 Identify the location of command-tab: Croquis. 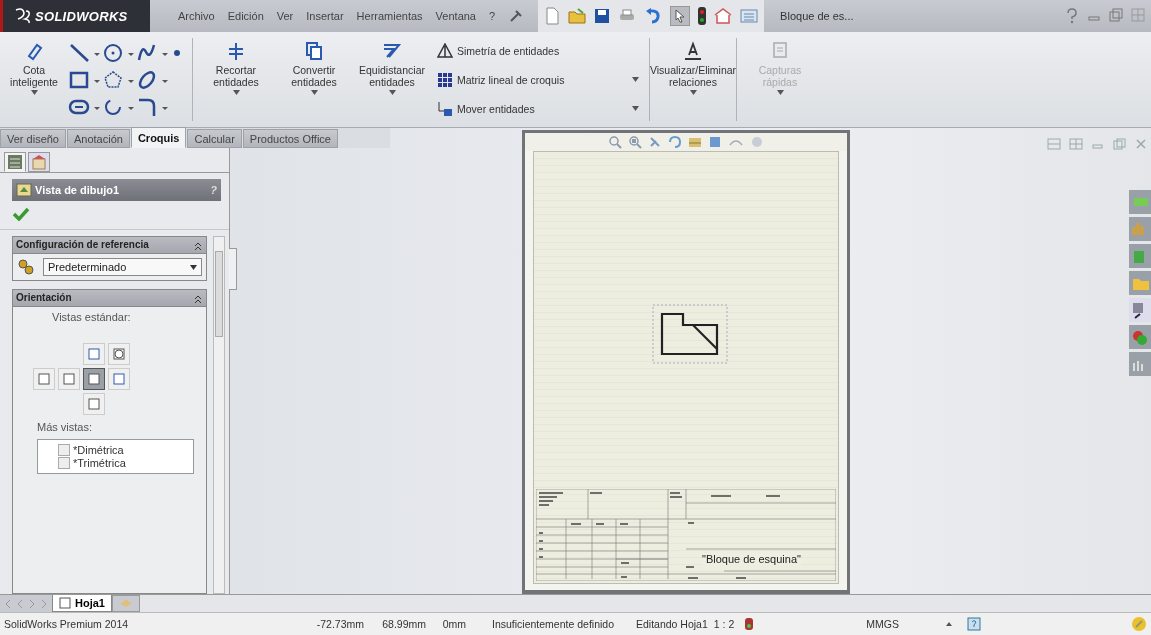
(158, 137).